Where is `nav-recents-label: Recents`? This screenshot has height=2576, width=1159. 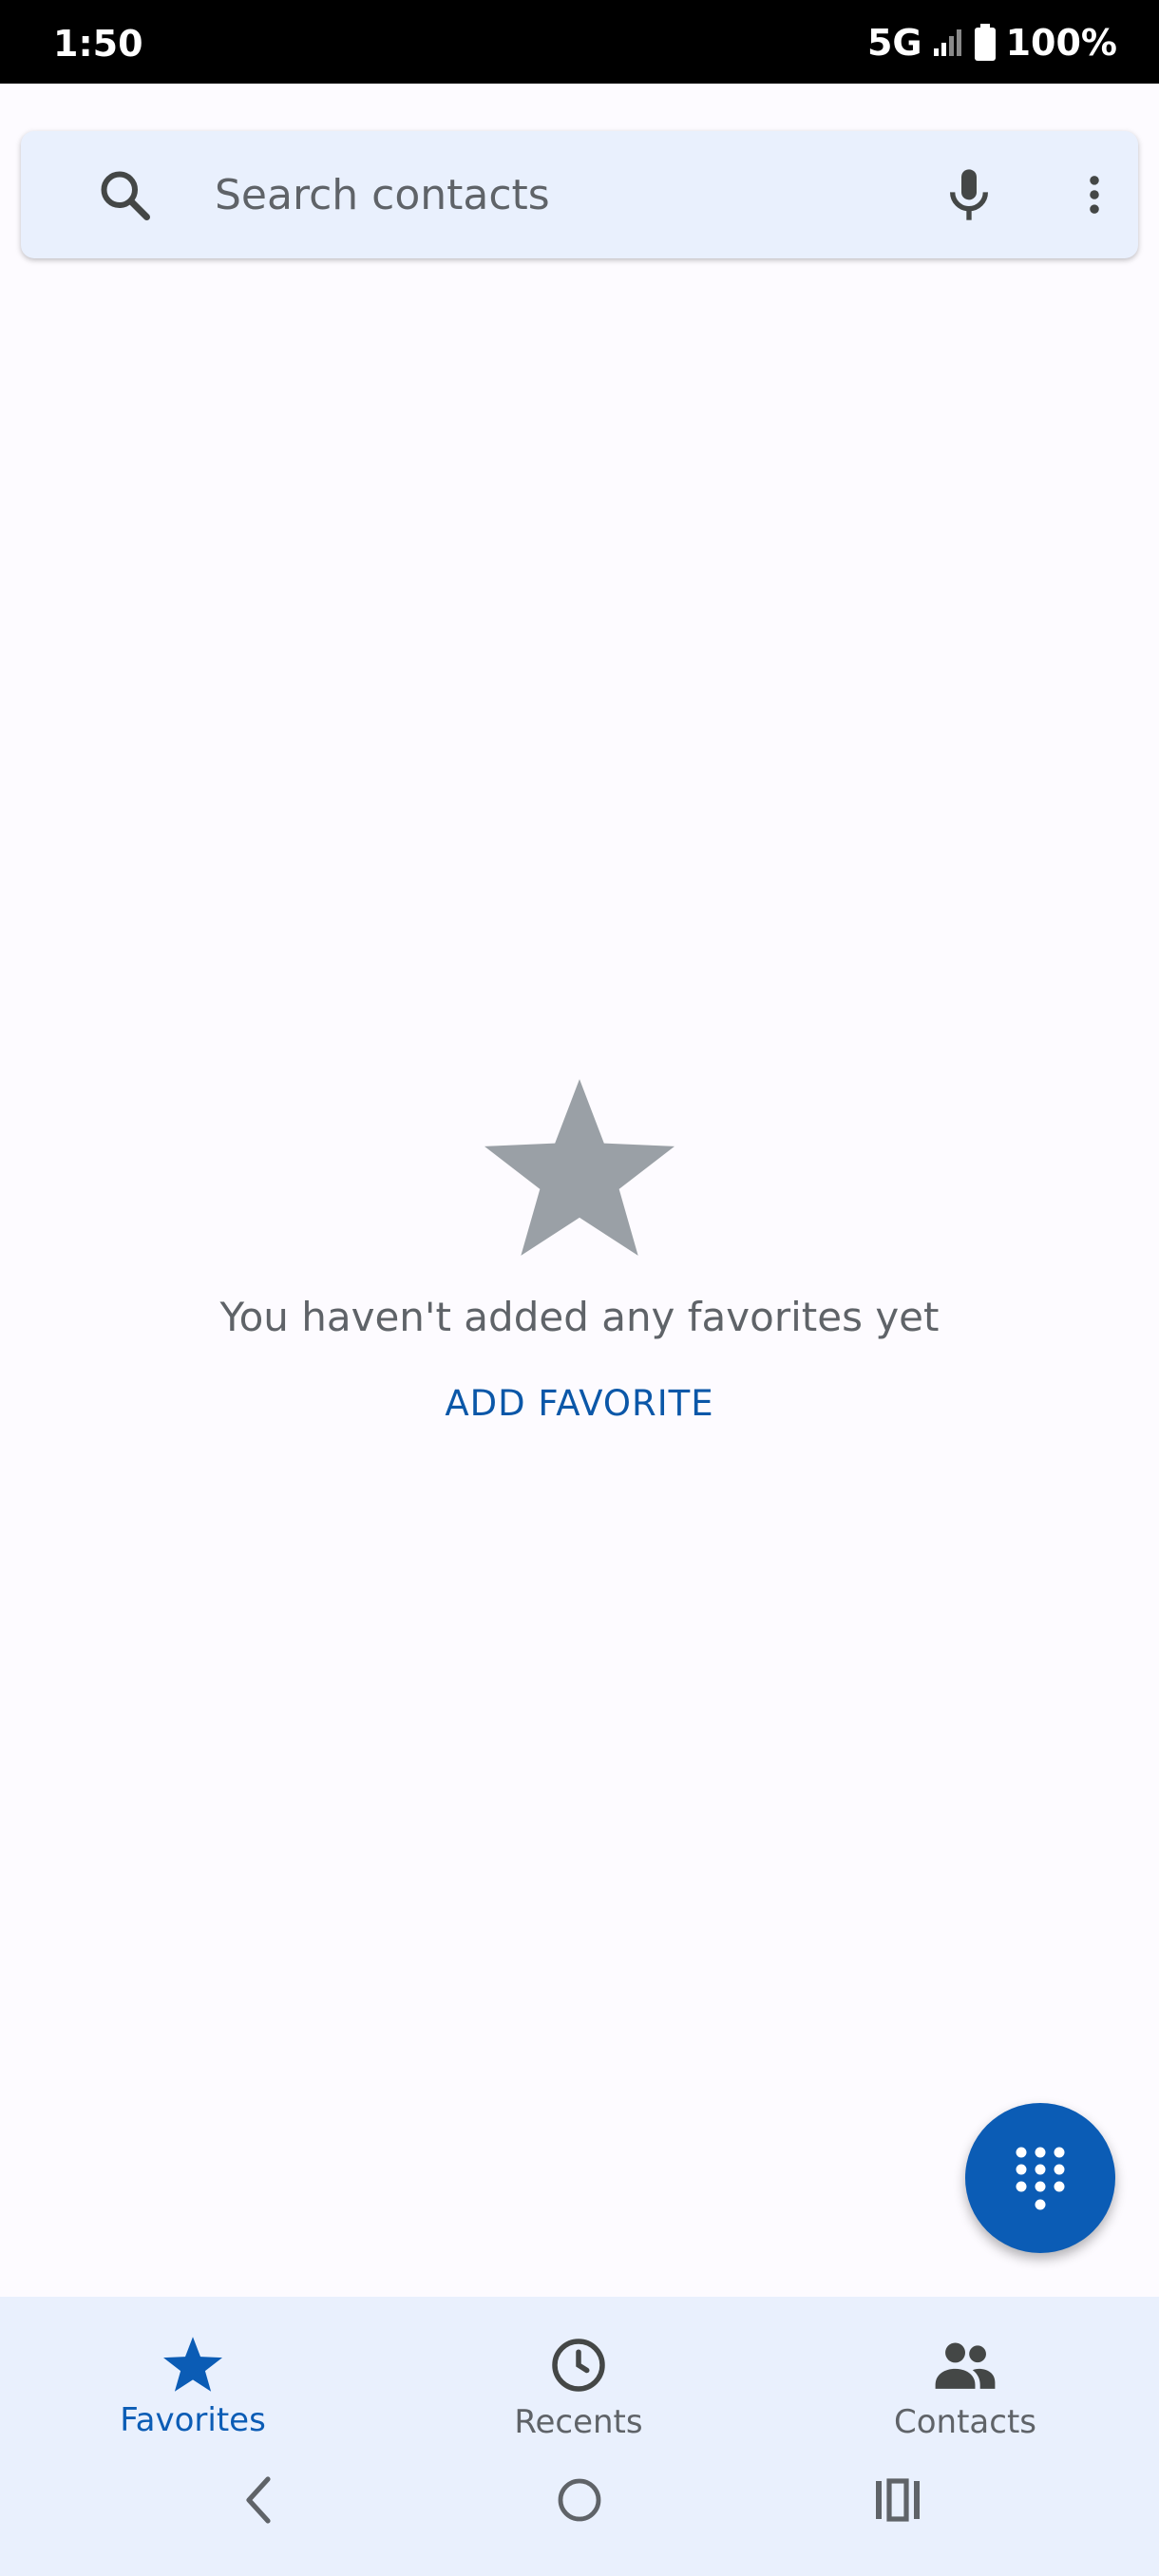 nav-recents-label: Recents is located at coordinates (578, 2422).